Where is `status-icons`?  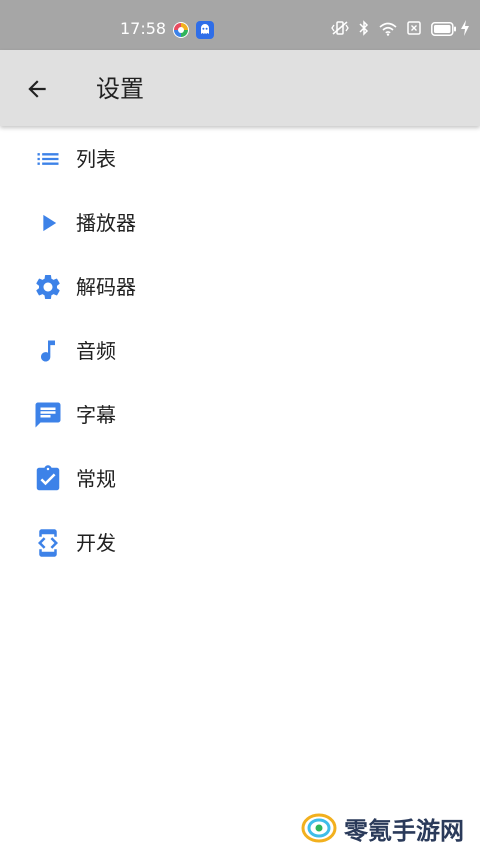 status-icons is located at coordinates (395, 30).